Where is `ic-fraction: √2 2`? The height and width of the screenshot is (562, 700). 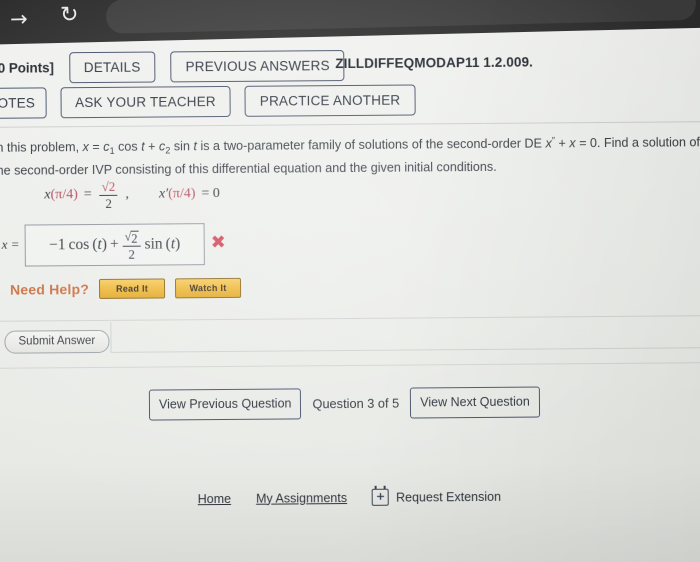 ic-fraction: √2 2 is located at coordinates (108, 195).